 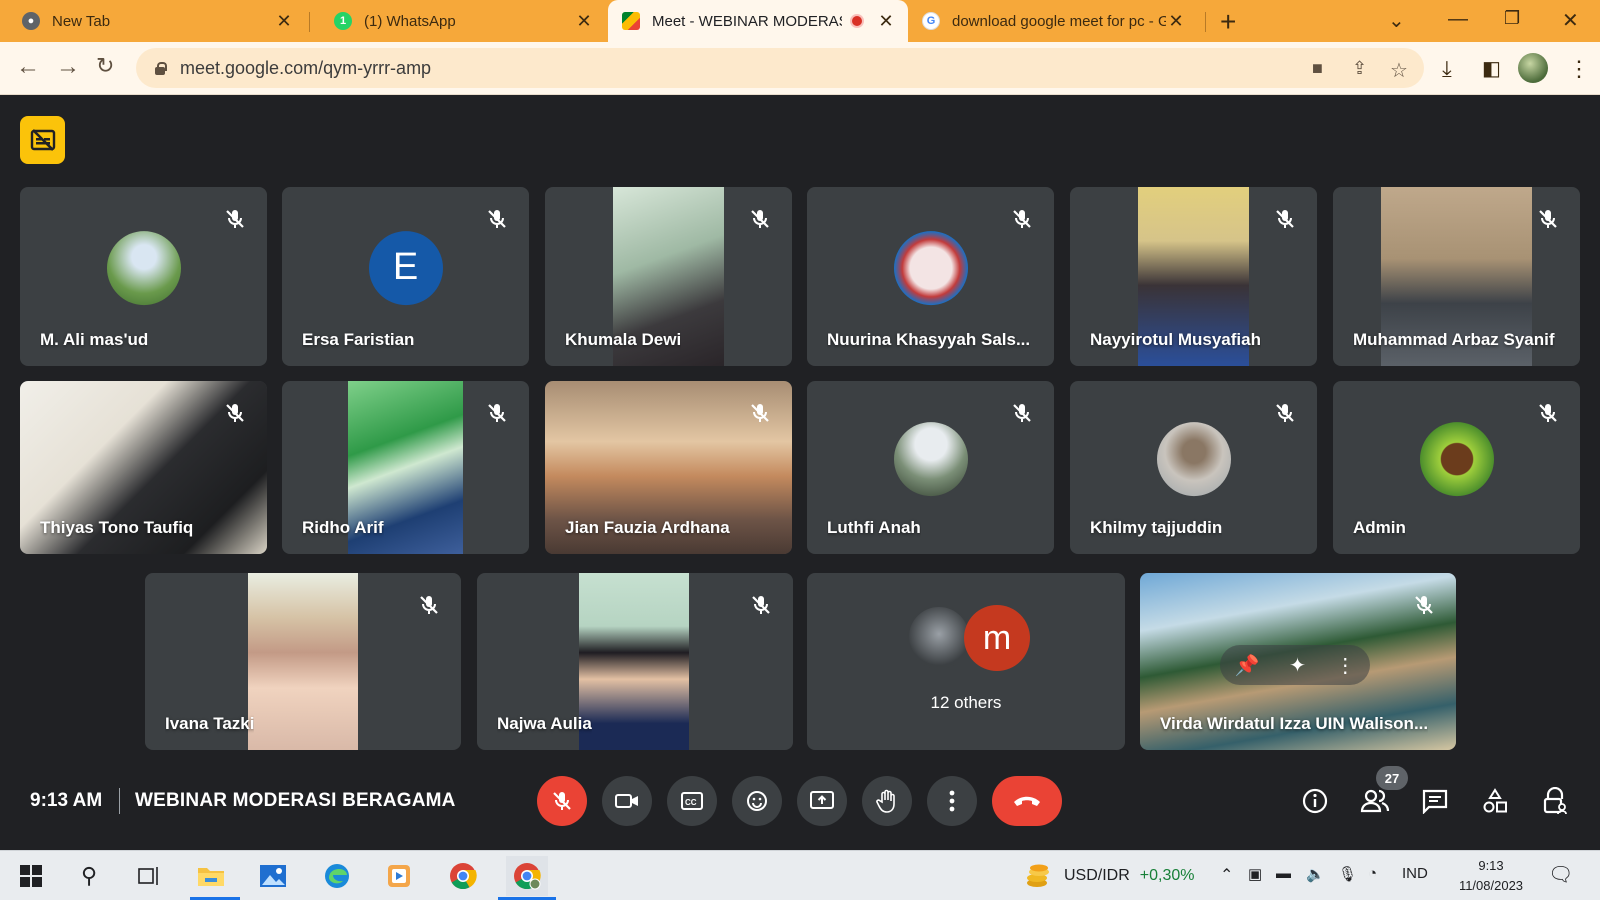 I want to click on more-options-icon: ⋮, so click(x=1345, y=665).